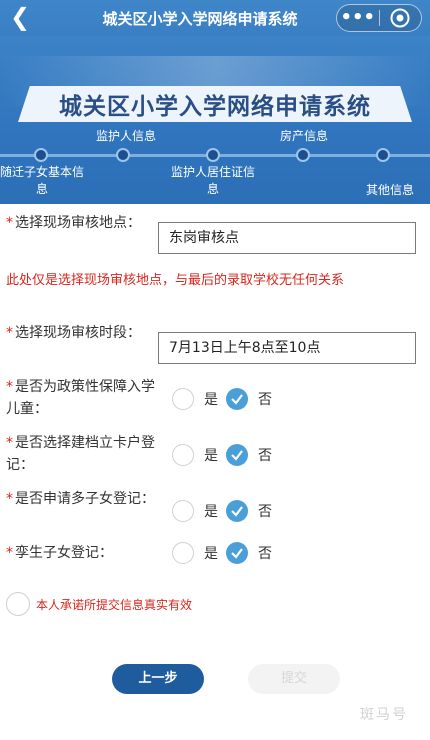 This screenshot has width=430, height=740. I want to click on nav-title: 城关区小学入学网络申请系统, so click(200, 19).